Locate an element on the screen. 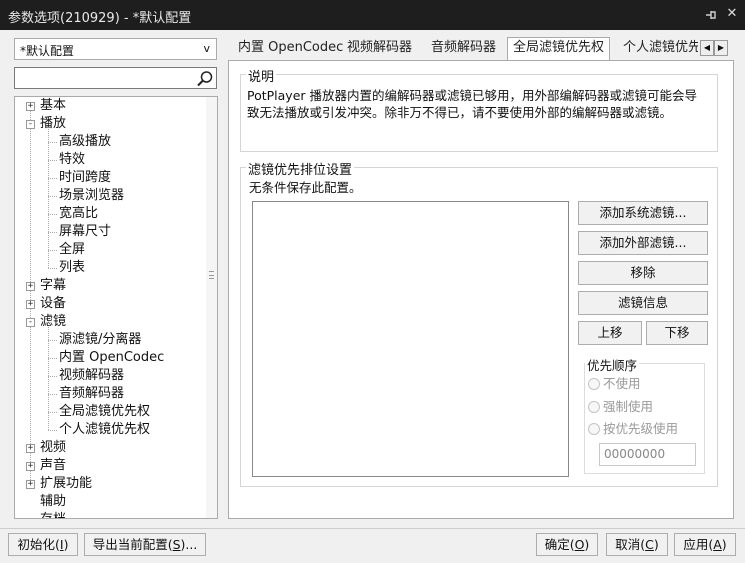 Image resolution: width=745 pixels, height=563 pixels. radio-force-use-label: 强制使用 is located at coordinates (628, 406).